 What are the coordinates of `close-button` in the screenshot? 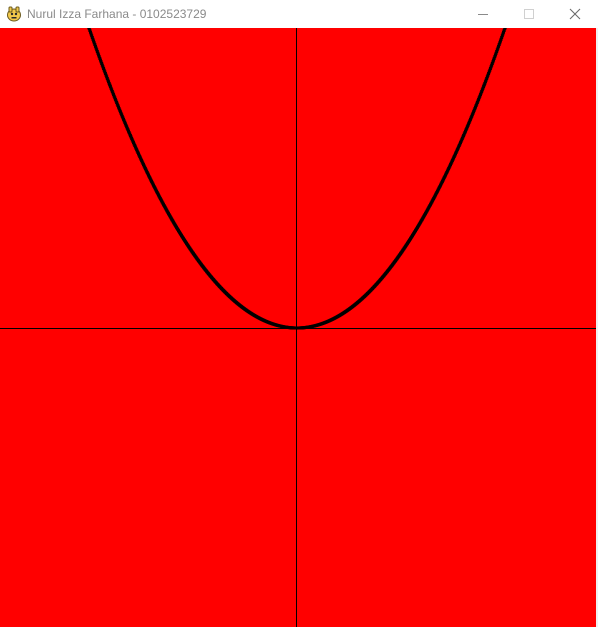 It's located at (575, 14).